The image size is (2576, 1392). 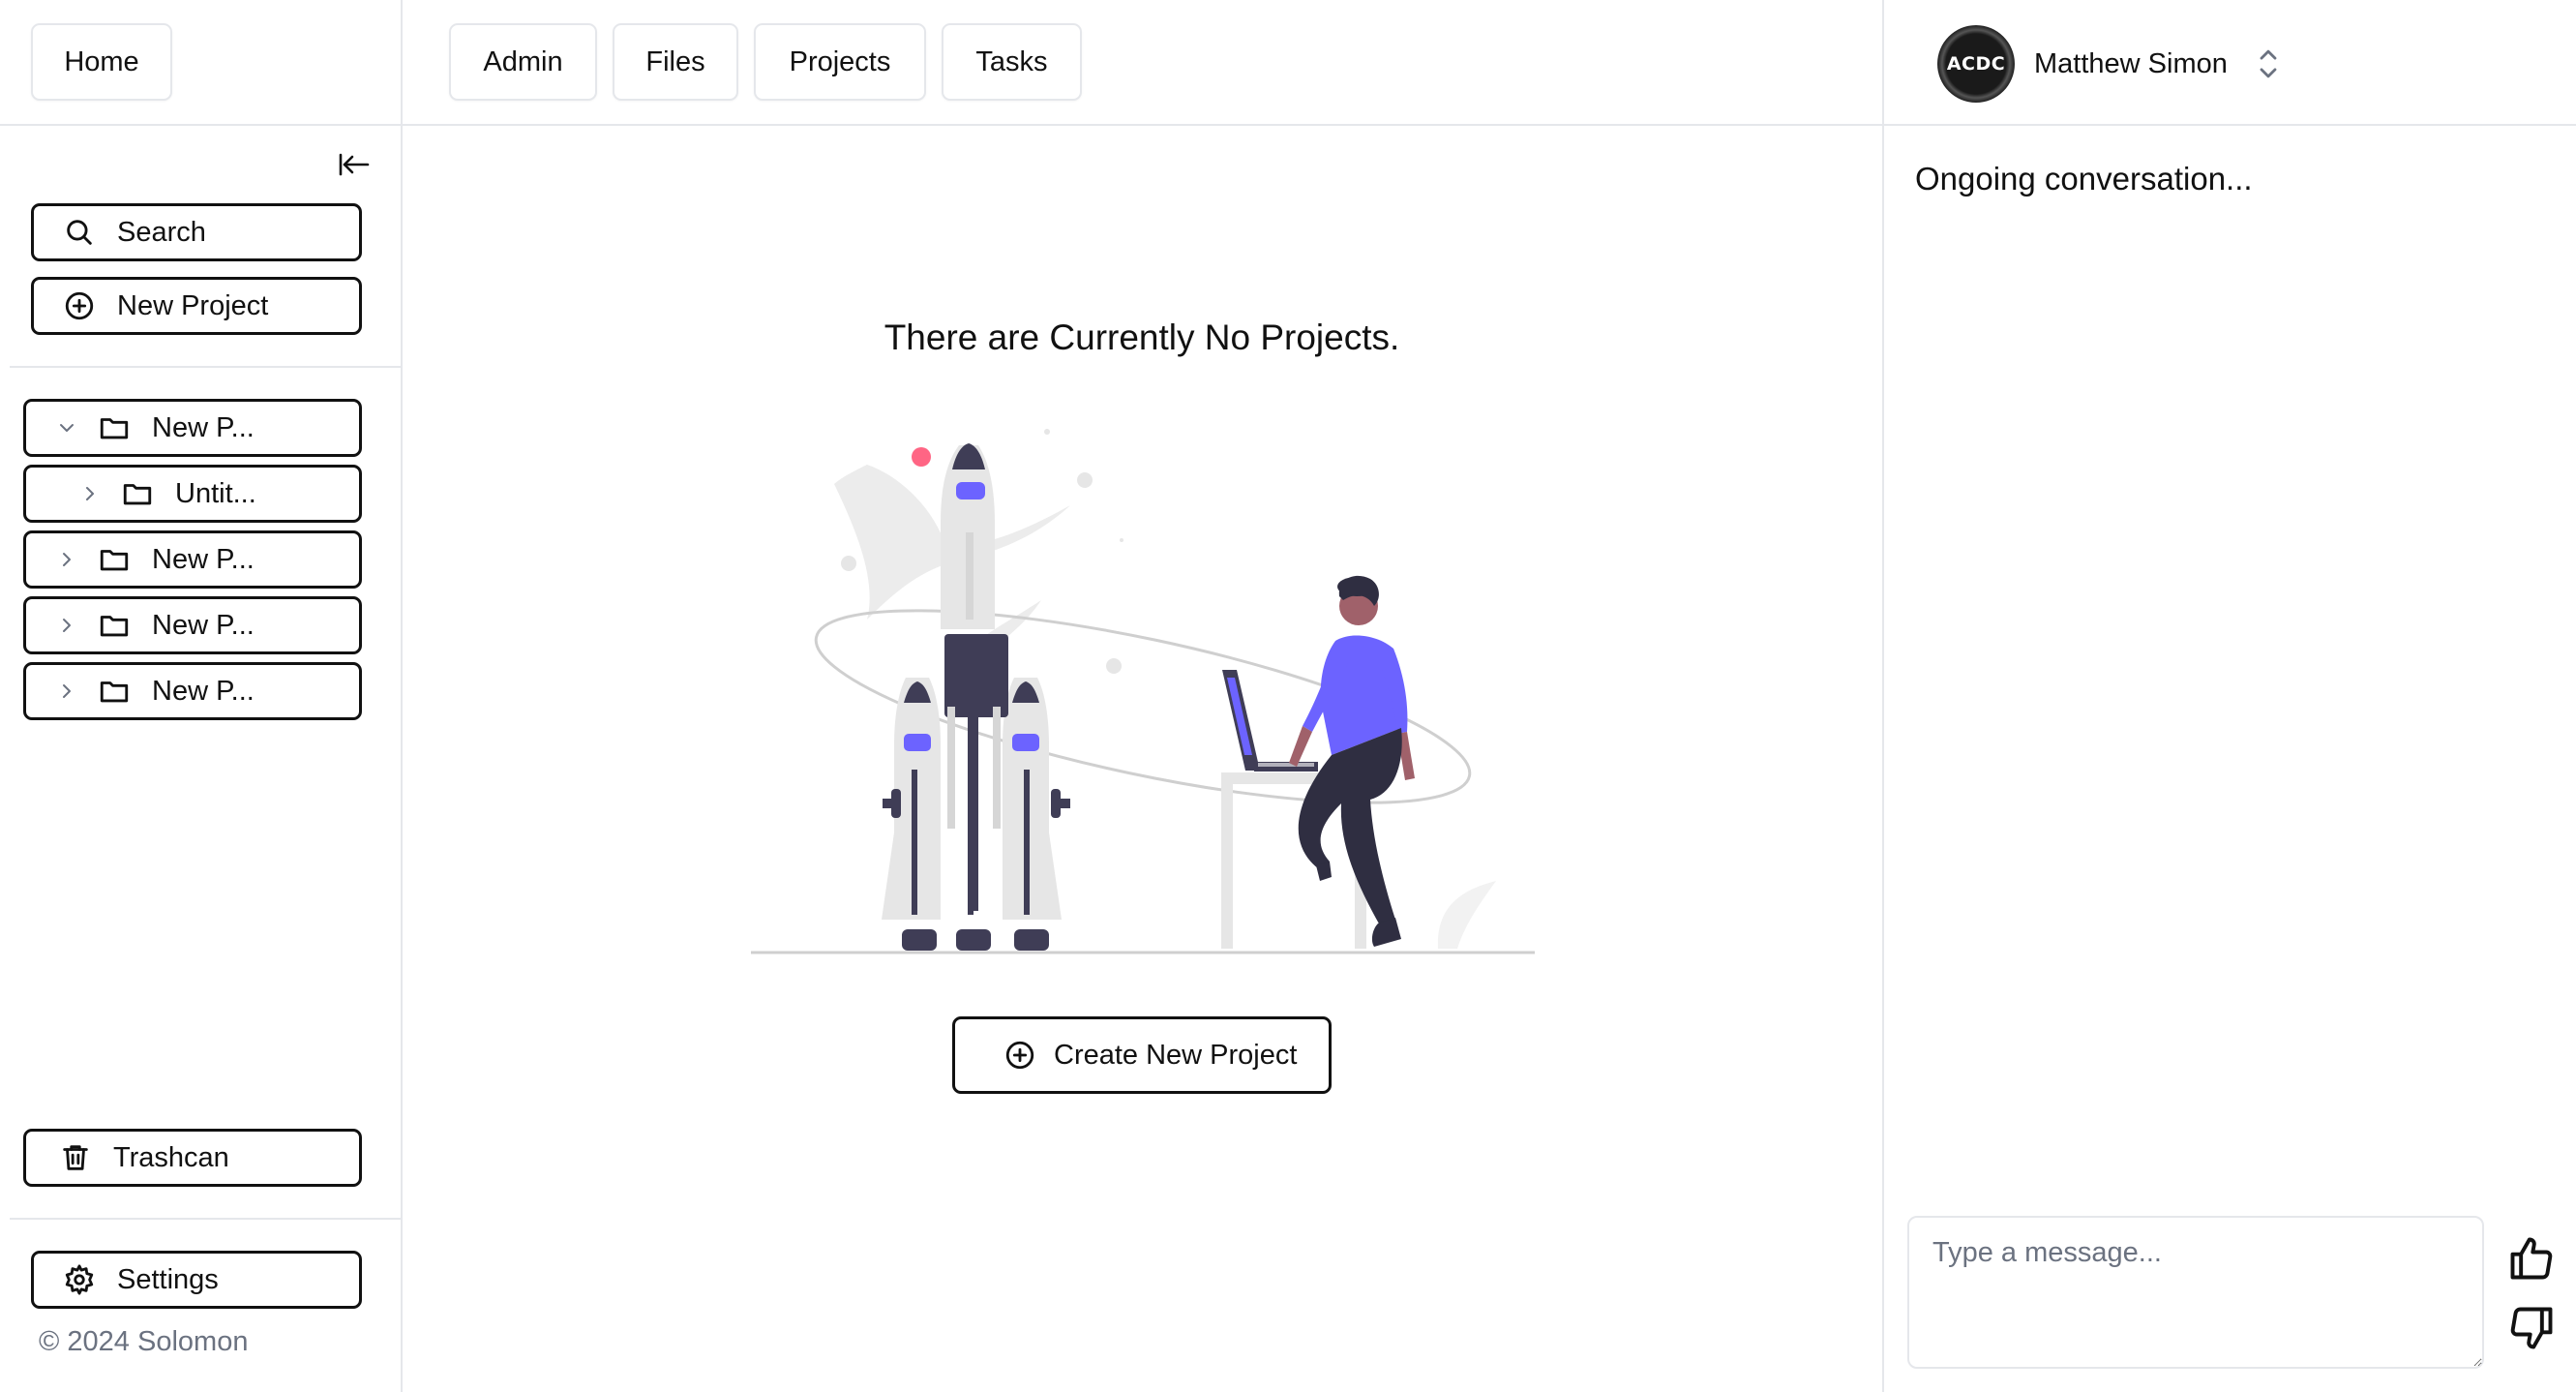 I want to click on search-button: Search, so click(x=196, y=232).